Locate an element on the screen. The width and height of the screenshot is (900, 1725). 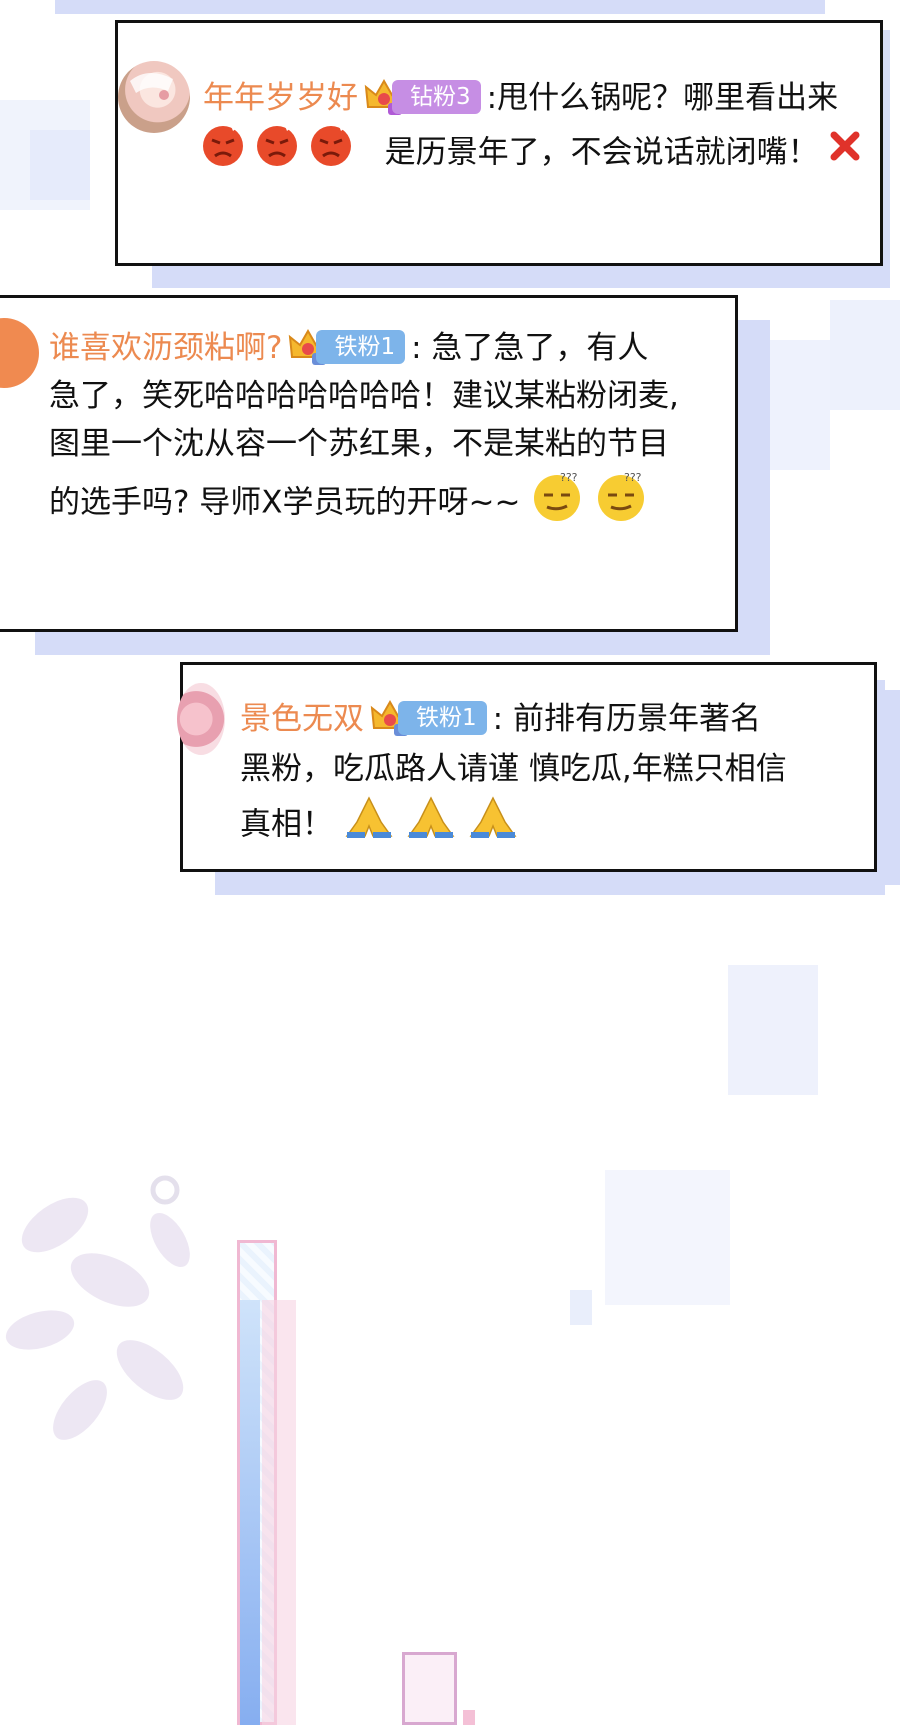
comment-line: 是历景年了，不会说话就闭嘴！ is located at coordinates (531, 152).